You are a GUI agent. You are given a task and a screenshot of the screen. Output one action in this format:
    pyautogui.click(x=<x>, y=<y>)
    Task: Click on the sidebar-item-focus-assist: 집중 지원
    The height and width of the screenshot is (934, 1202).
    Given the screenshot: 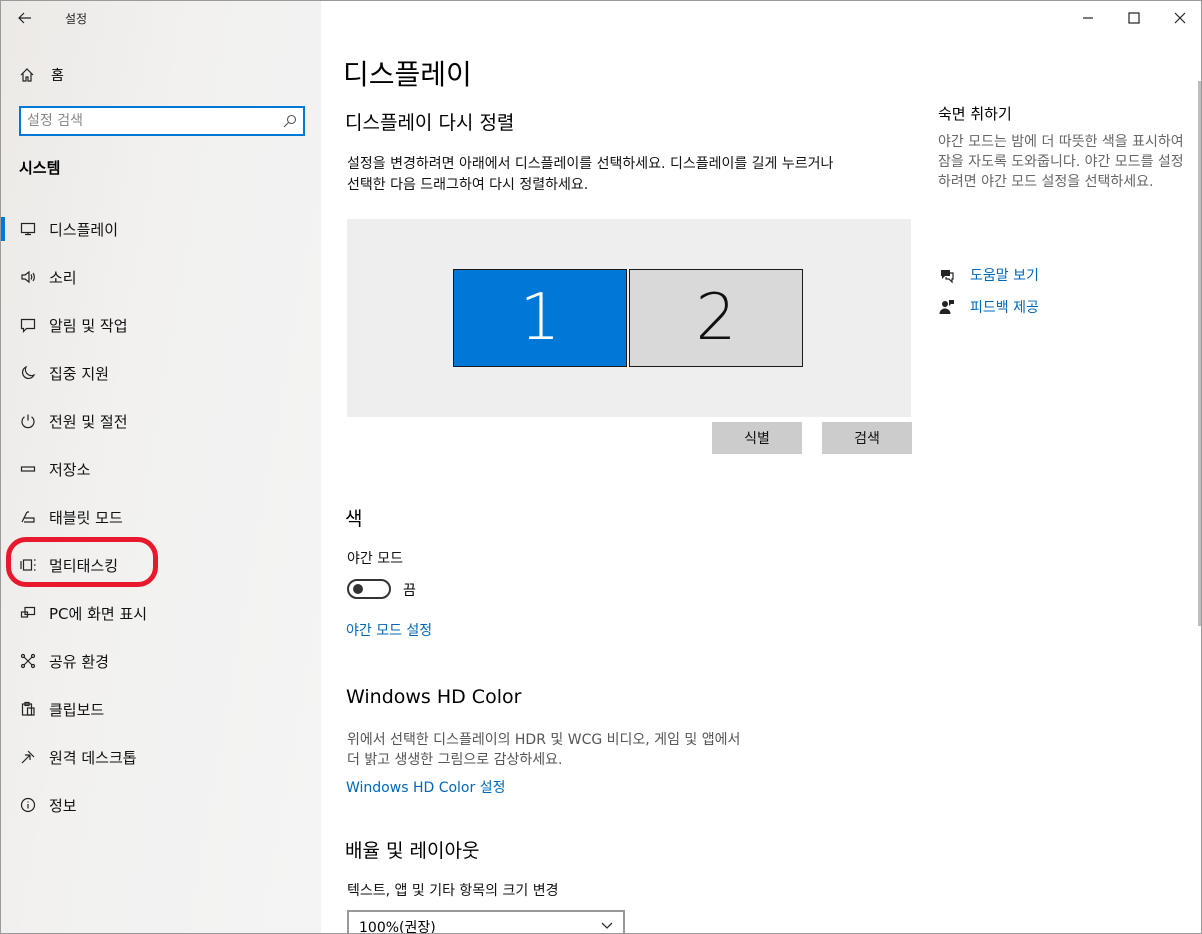 What is the action you would take?
    pyautogui.click(x=161, y=373)
    